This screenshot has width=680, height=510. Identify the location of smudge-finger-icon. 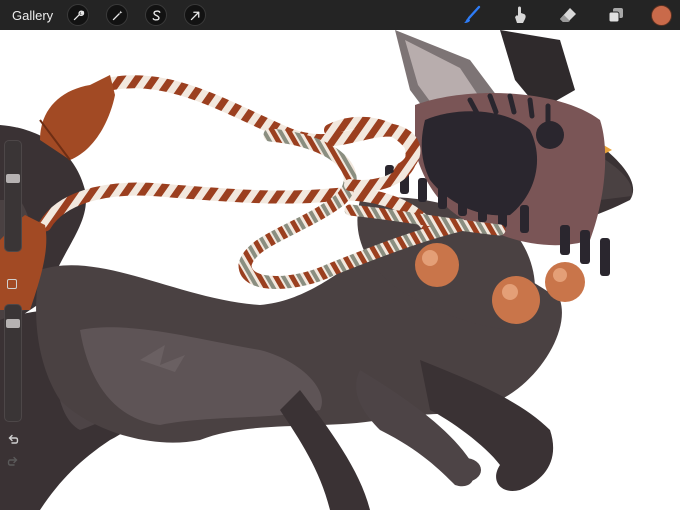
(520, 14).